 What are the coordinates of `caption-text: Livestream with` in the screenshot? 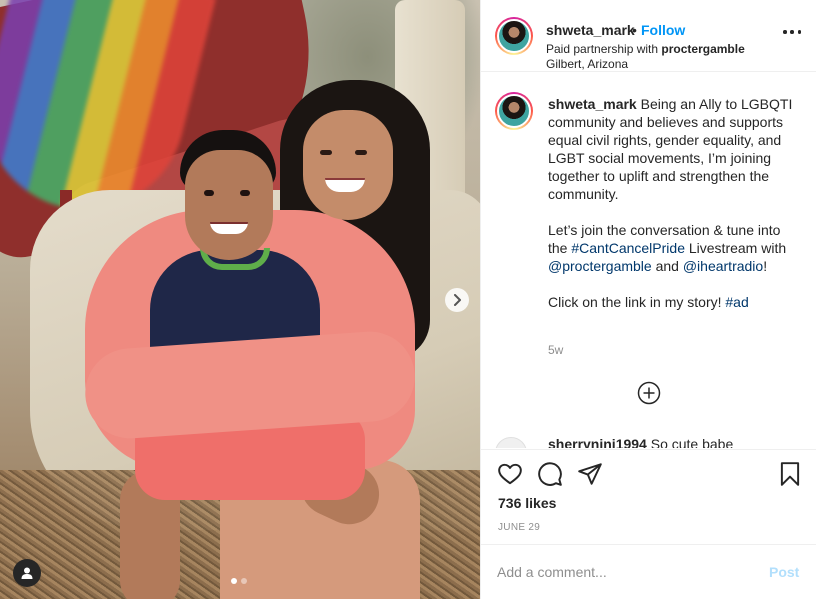 It's located at (737, 248).